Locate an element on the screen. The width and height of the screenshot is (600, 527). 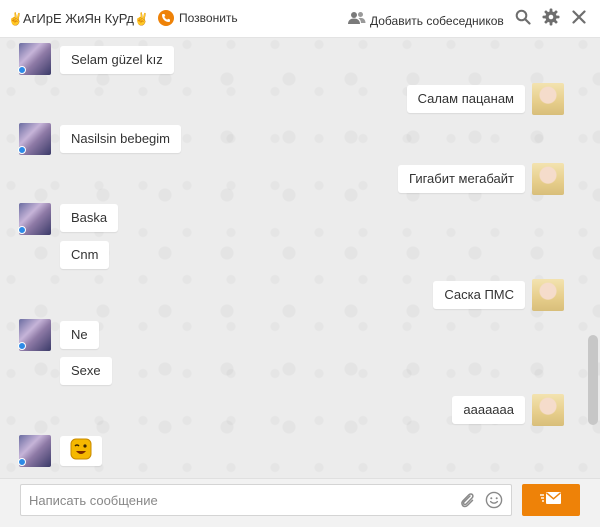
add-participants-button: Добавить собеседников is located at coordinates (426, 20).